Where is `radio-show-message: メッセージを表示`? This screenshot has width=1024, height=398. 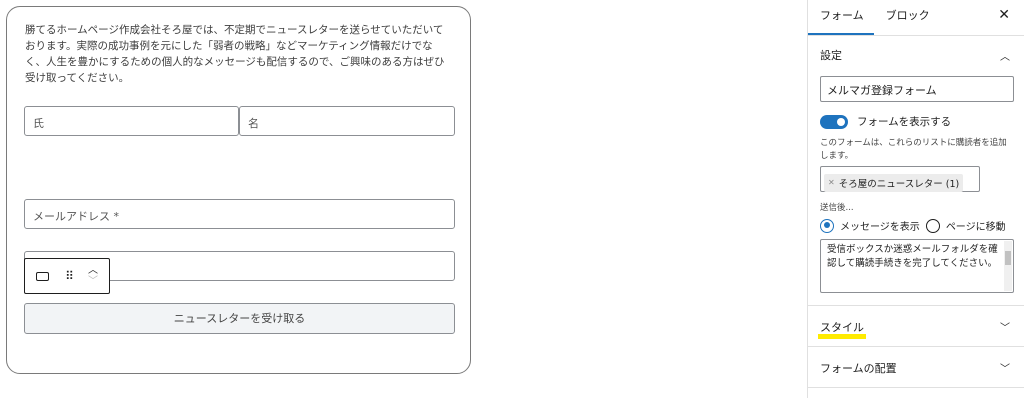 radio-show-message: メッセージを表示 is located at coordinates (870, 225).